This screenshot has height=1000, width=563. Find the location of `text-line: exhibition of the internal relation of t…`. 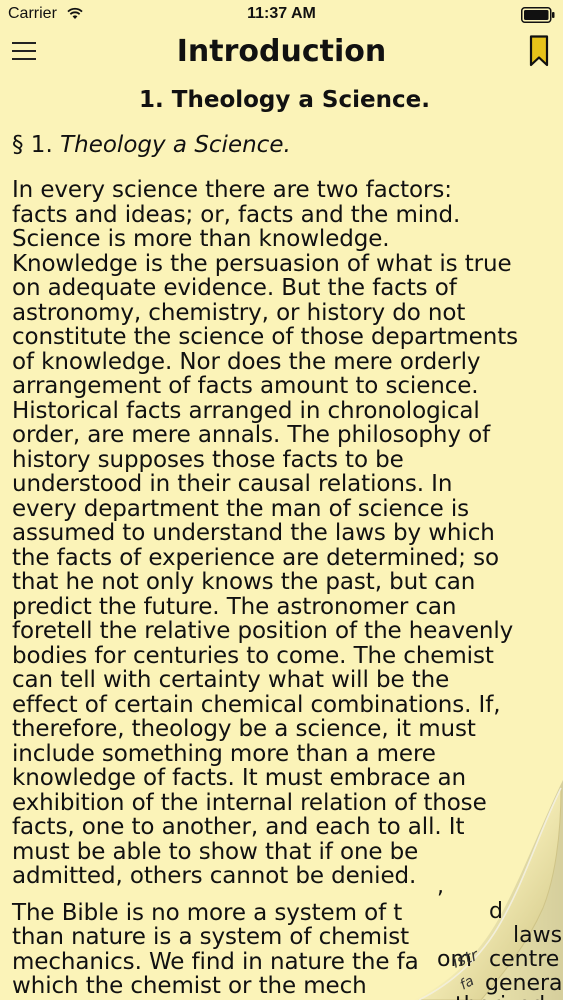

text-line: exhibition of the internal relation of t… is located at coordinates (249, 802).